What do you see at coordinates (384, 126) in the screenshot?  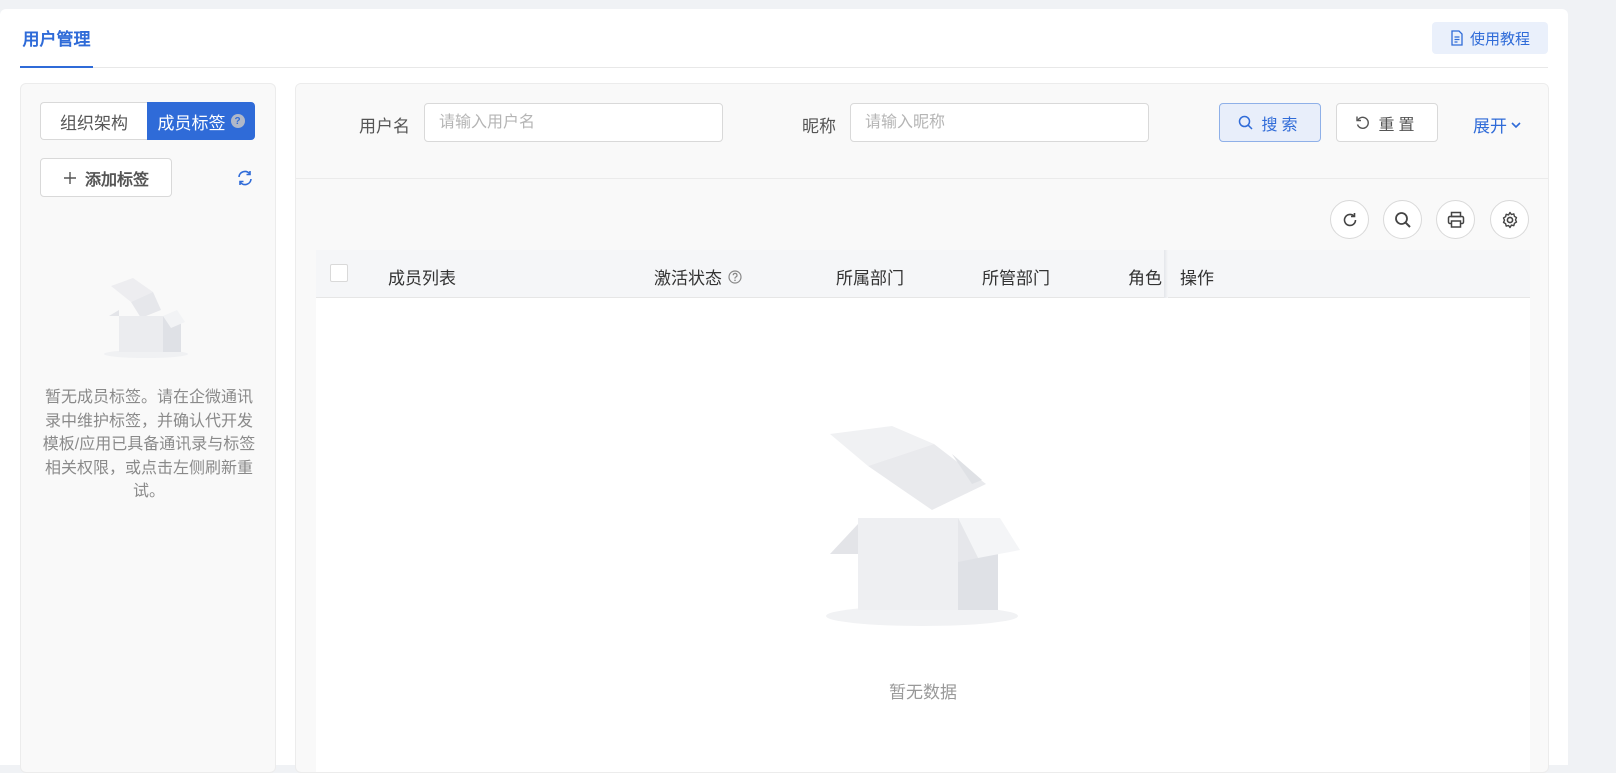 I see `username-label: 用户名` at bounding box center [384, 126].